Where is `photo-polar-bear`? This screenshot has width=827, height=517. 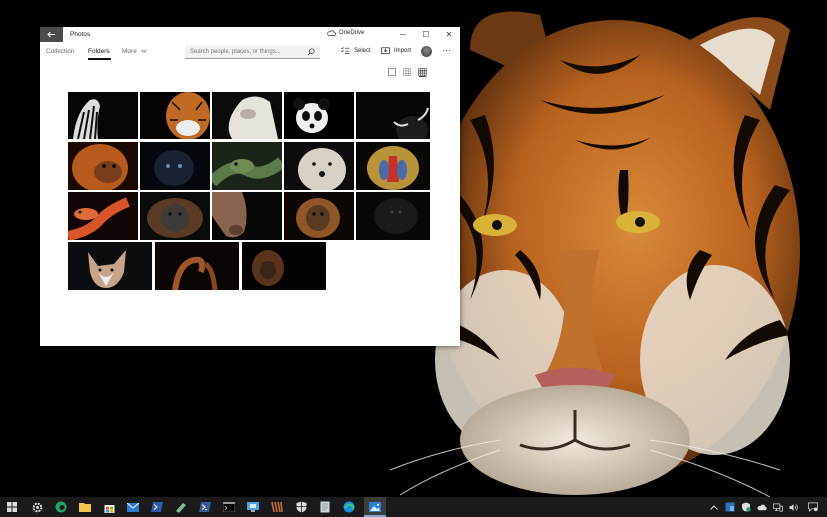 photo-polar-bear is located at coordinates (319, 166).